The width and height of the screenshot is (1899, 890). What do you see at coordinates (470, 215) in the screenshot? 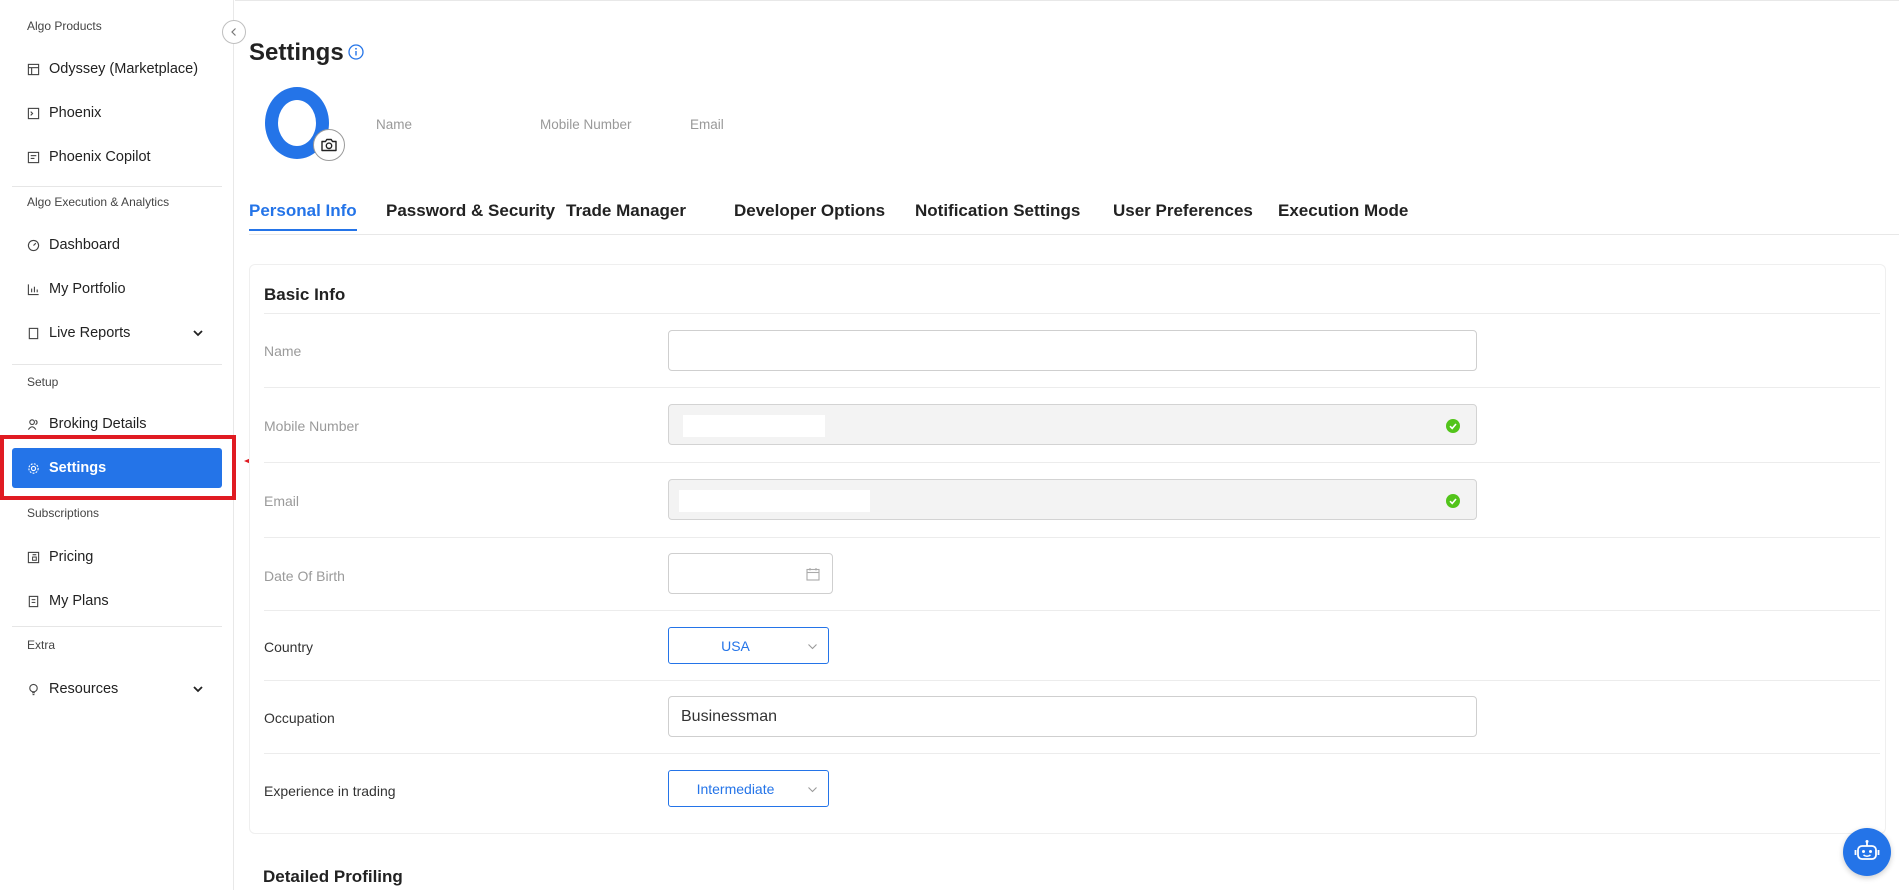
I see `tab-password-security: Password & Security` at bounding box center [470, 215].